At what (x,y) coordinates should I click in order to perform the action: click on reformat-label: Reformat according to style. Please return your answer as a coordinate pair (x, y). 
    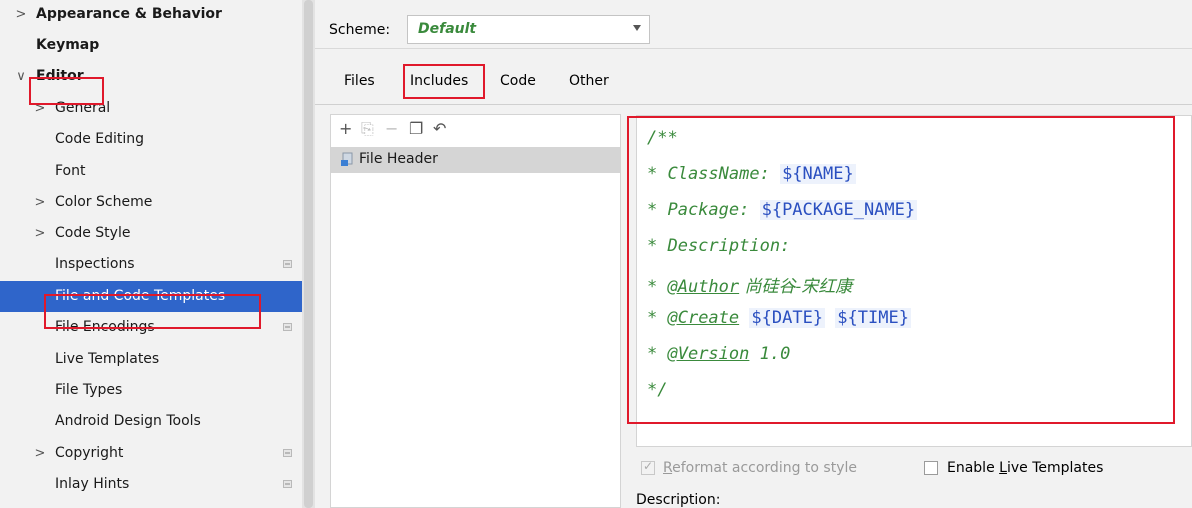
    Looking at the image, I should click on (760, 468).